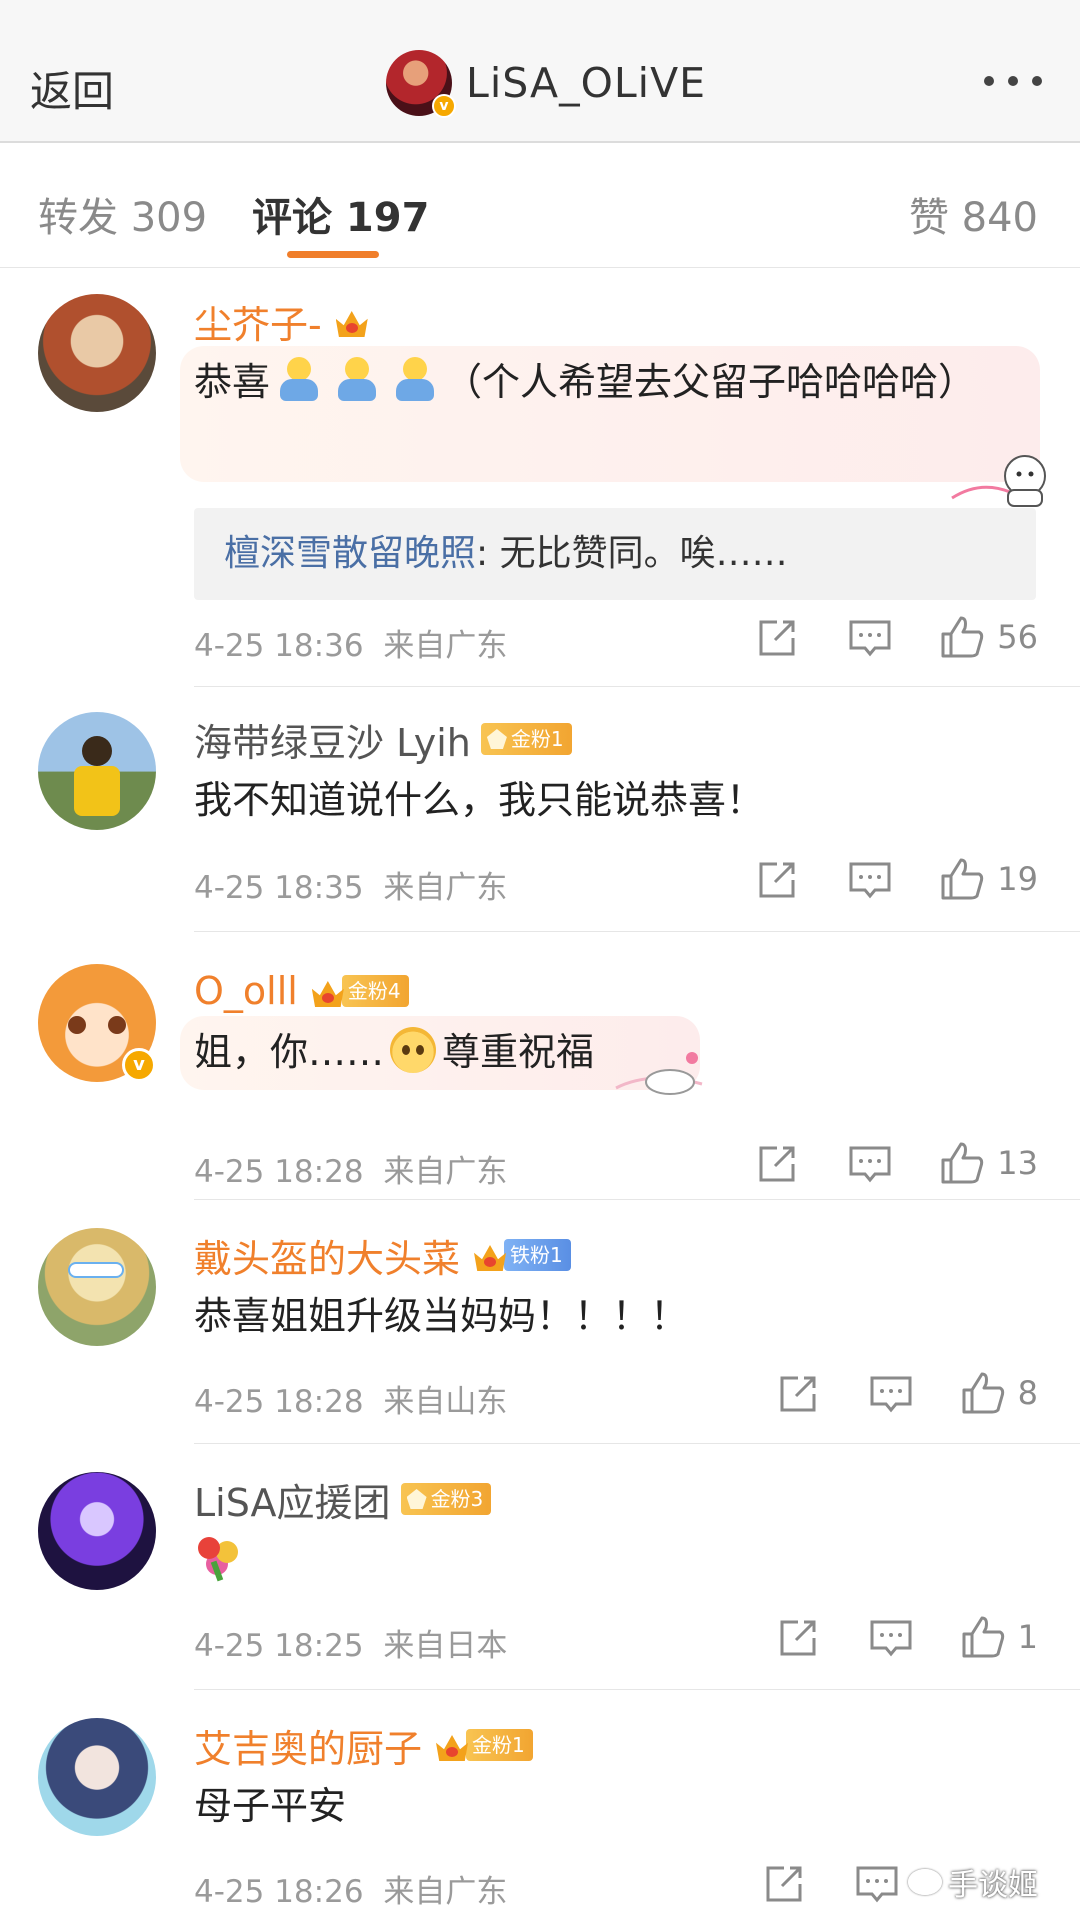 This screenshot has height=1932, width=1080. I want to click on comment-meta: 4-25 18:36 来自广东, so click(350, 642).